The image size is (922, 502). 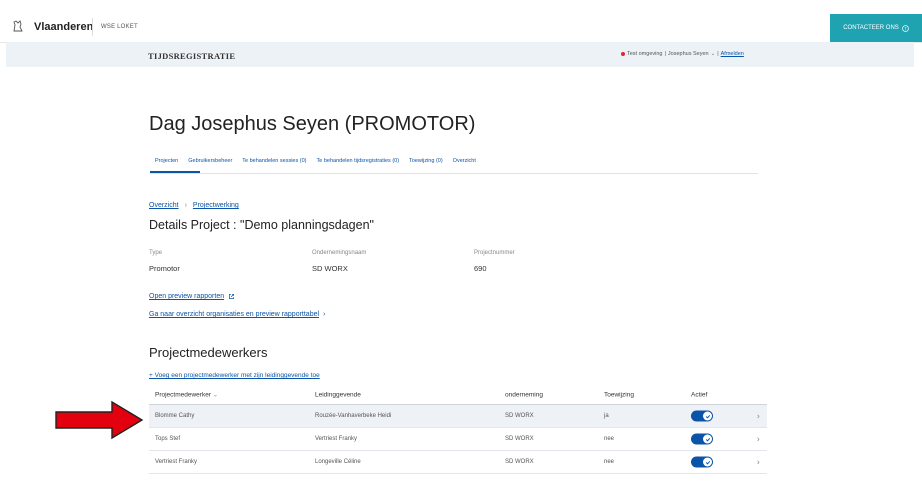 I want to click on type-value: Promotor, so click(x=164, y=268).